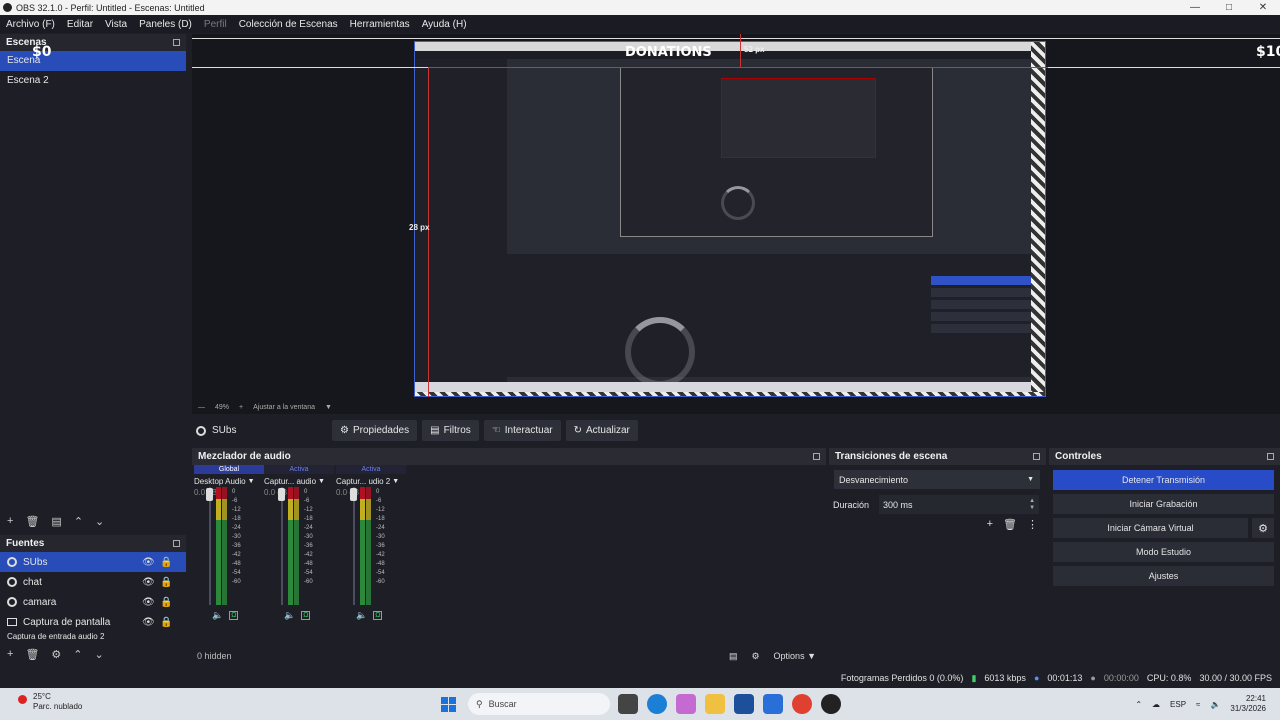 Image resolution: width=1280 pixels, height=720 pixels. What do you see at coordinates (1163, 576) in the screenshot?
I see `settings-button: Ajustes` at bounding box center [1163, 576].